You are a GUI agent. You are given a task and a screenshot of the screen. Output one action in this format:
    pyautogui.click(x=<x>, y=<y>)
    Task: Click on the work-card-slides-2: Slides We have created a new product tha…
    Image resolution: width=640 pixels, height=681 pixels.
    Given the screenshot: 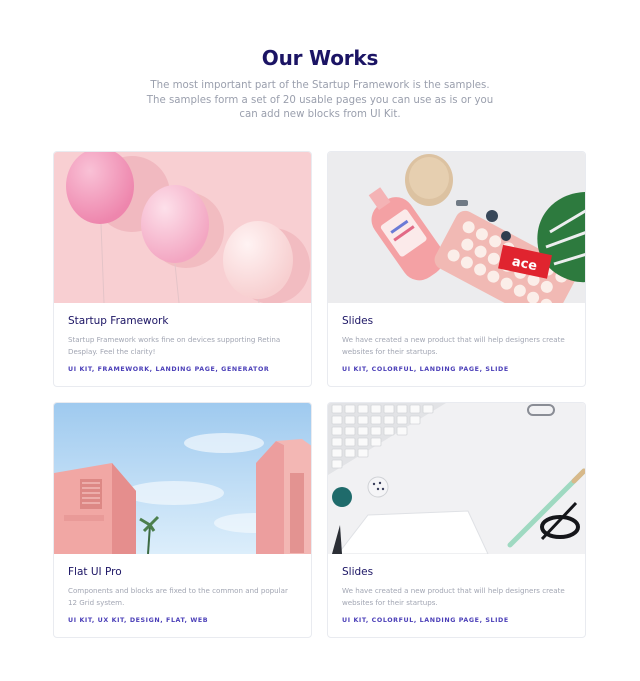 What is the action you would take?
    pyautogui.click(x=456, y=520)
    